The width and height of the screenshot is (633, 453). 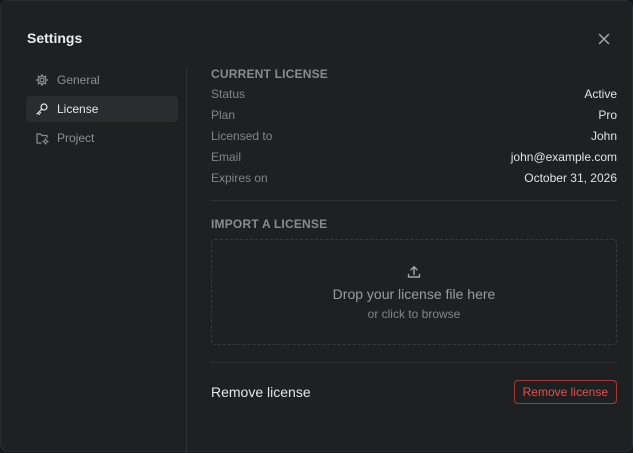 I want to click on license-row-licensed-to: Licensed to John, so click(x=414, y=135).